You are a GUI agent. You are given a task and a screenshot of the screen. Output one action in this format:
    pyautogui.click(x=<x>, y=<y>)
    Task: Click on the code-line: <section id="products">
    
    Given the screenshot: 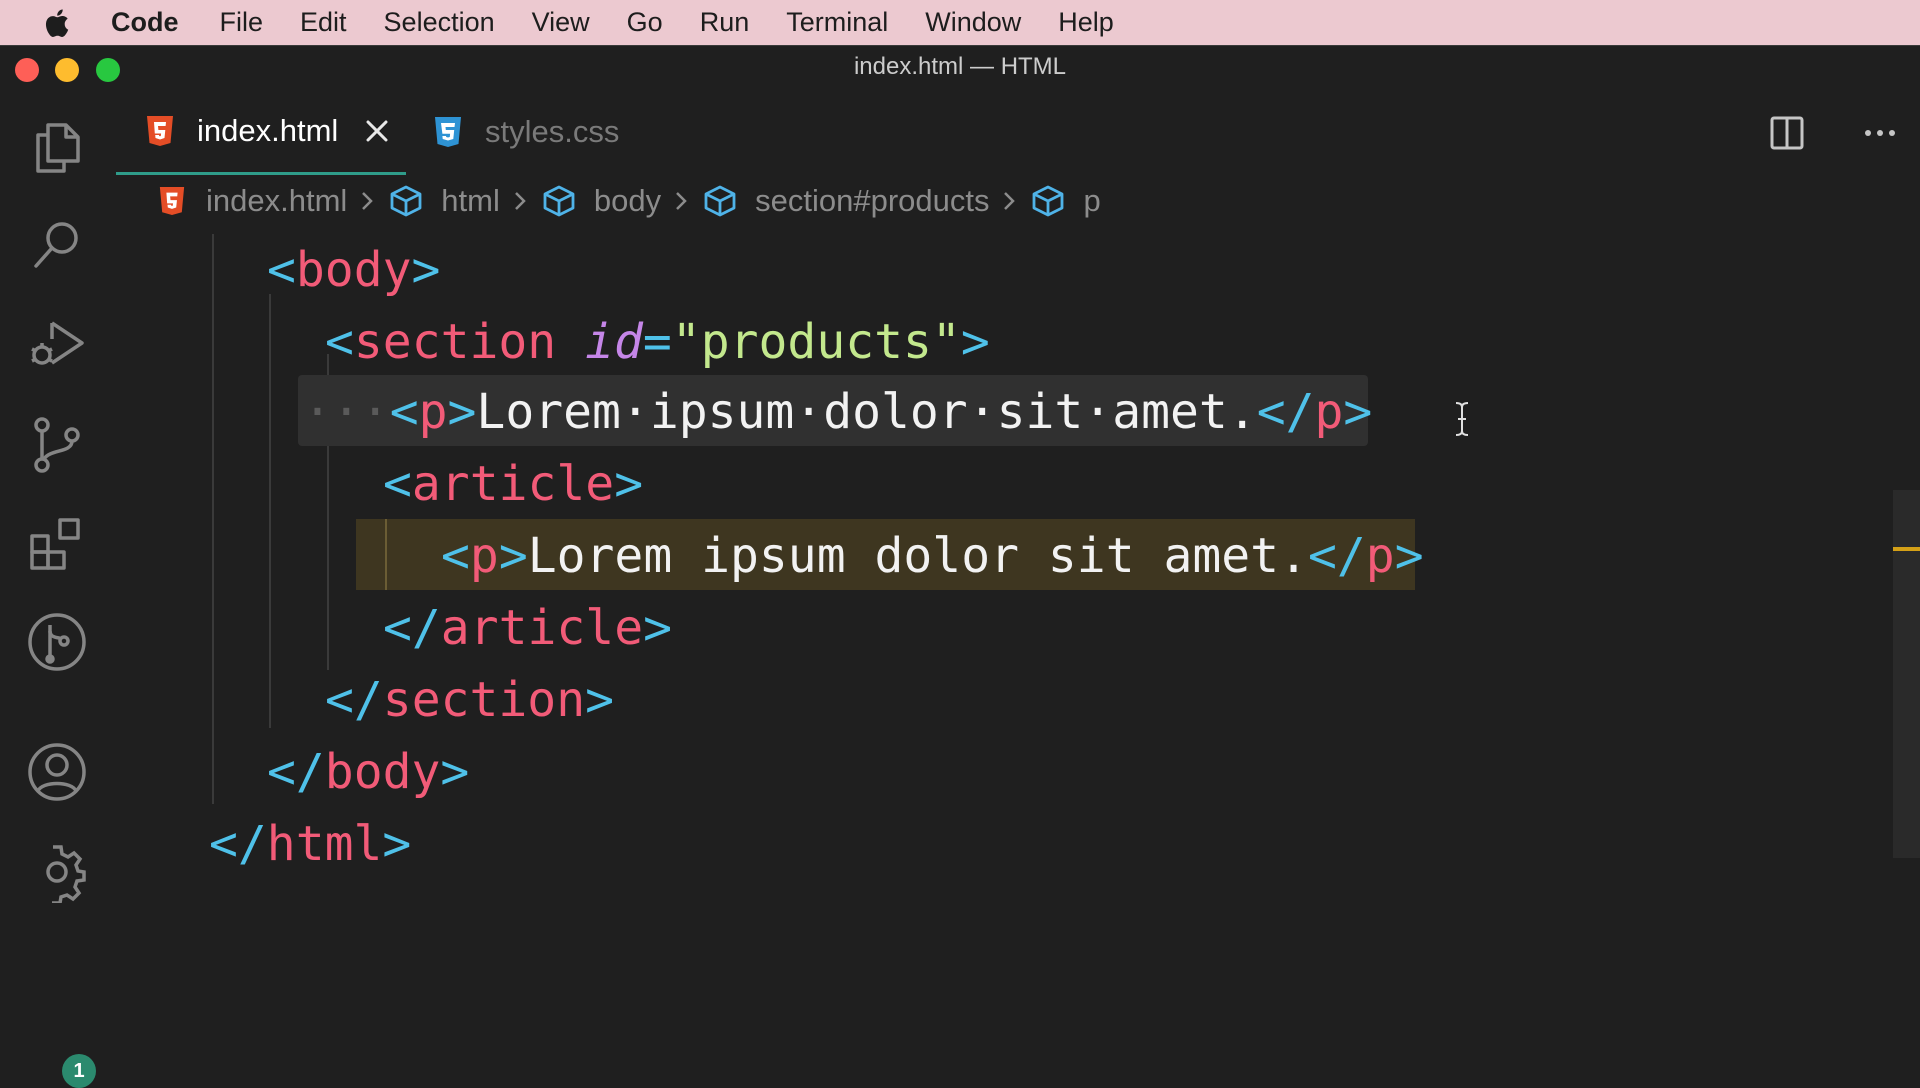 What is the action you would take?
    pyautogui.click(x=657, y=342)
    